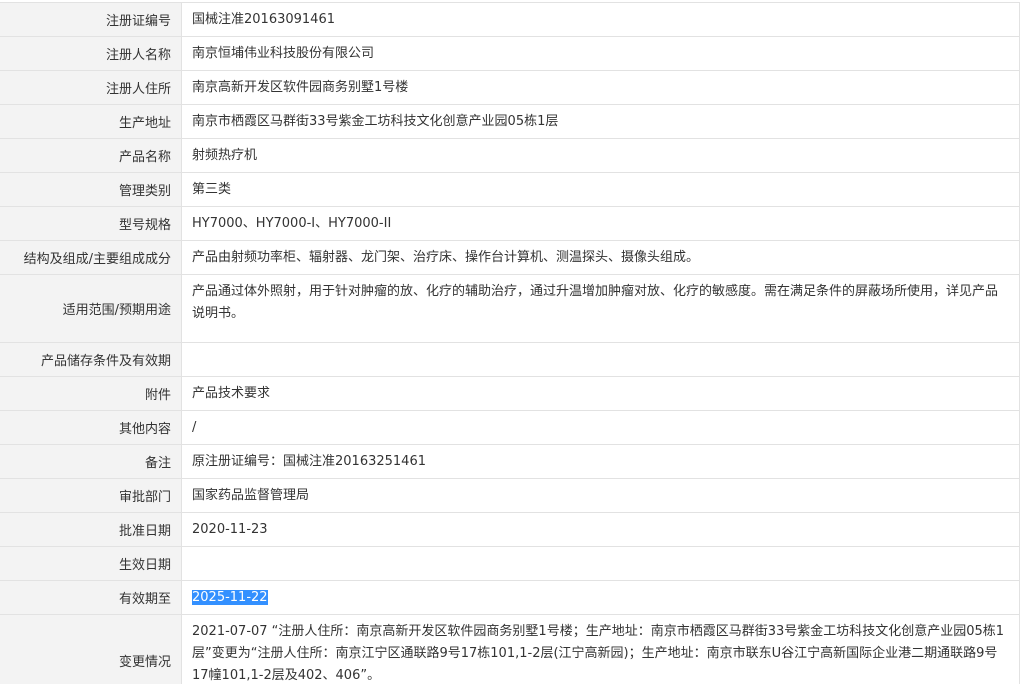 Image resolution: width=1024 pixels, height=684 pixels. What do you see at coordinates (91, 308) in the screenshot?
I see `row-label: 适用范围/预期用途` at bounding box center [91, 308].